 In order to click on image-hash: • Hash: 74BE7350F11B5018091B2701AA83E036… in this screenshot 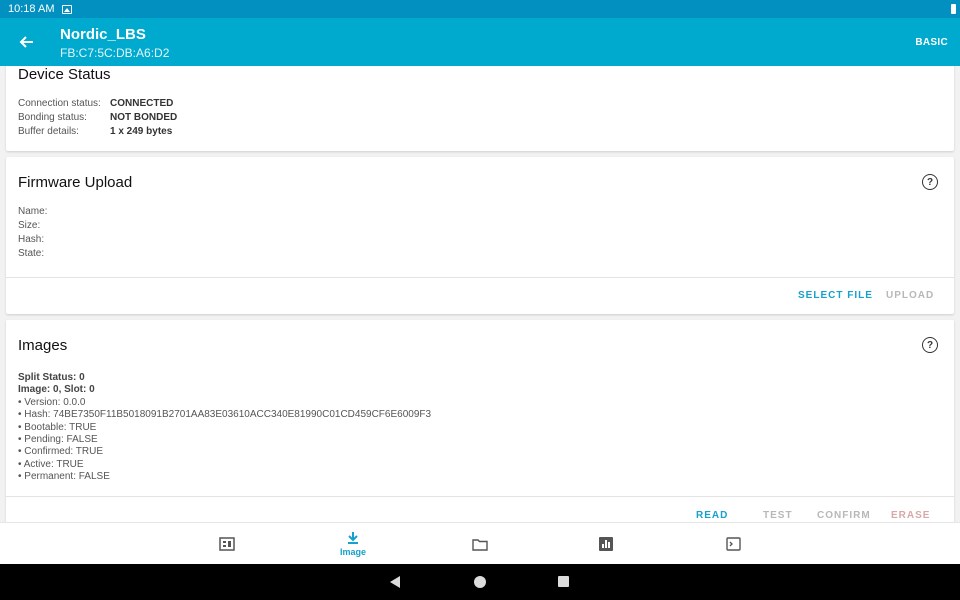, I will do `click(225, 415)`.